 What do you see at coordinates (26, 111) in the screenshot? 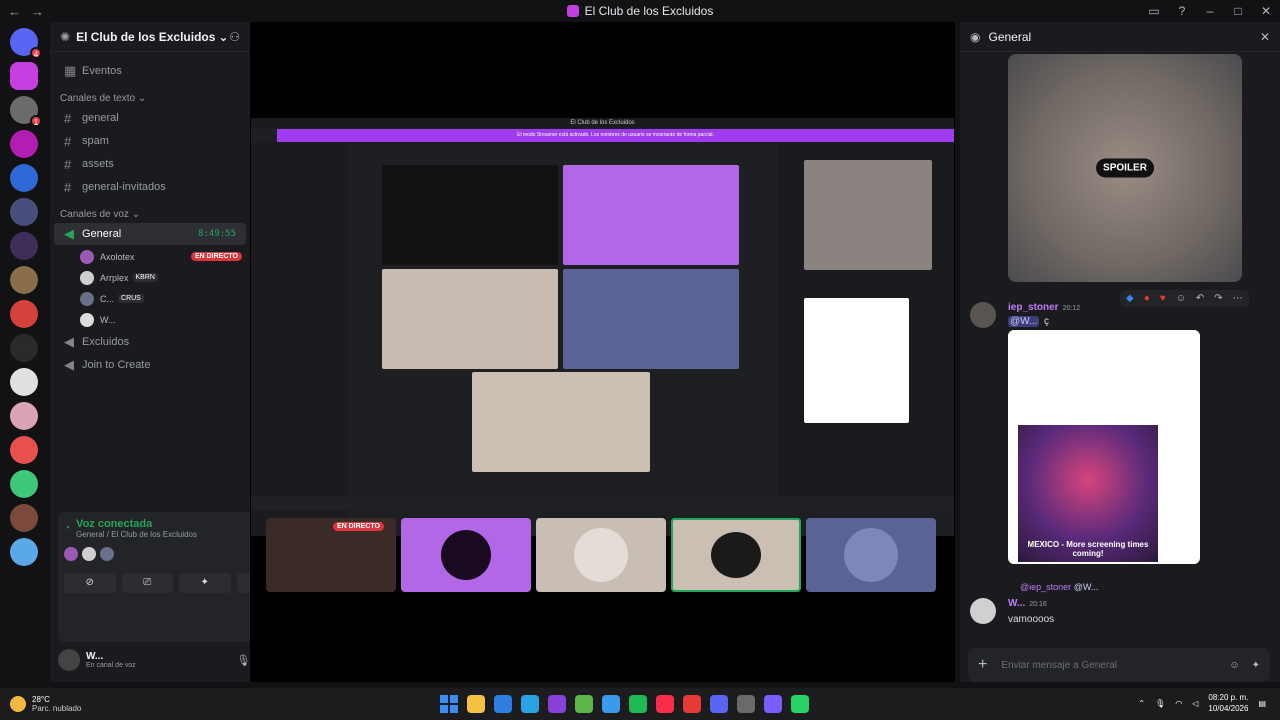
I see `server-icon: 1` at bounding box center [26, 111].